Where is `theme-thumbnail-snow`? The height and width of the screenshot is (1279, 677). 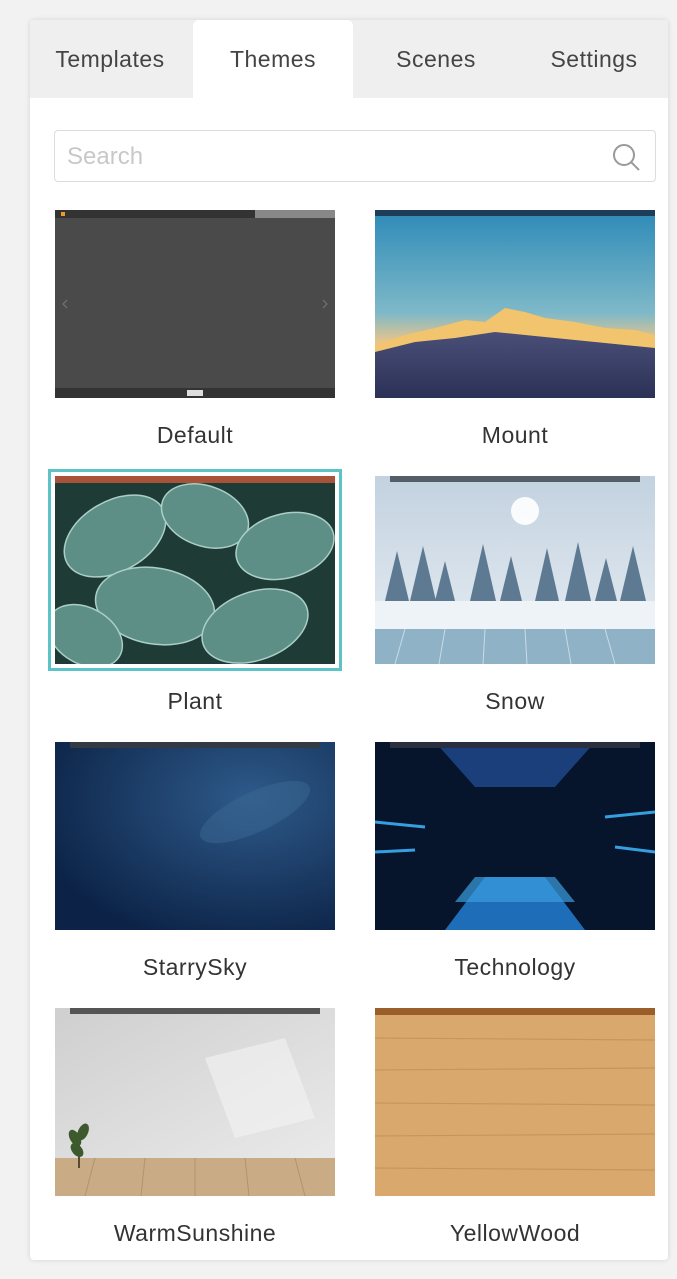 theme-thumbnail-snow is located at coordinates (515, 570).